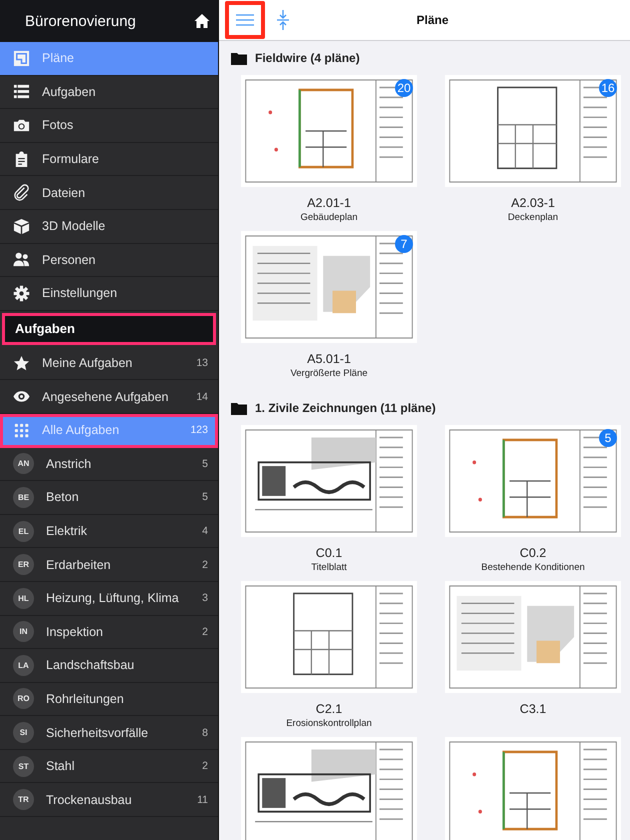  What do you see at coordinates (23, 463) in the screenshot?
I see `category-avatar: AN` at bounding box center [23, 463].